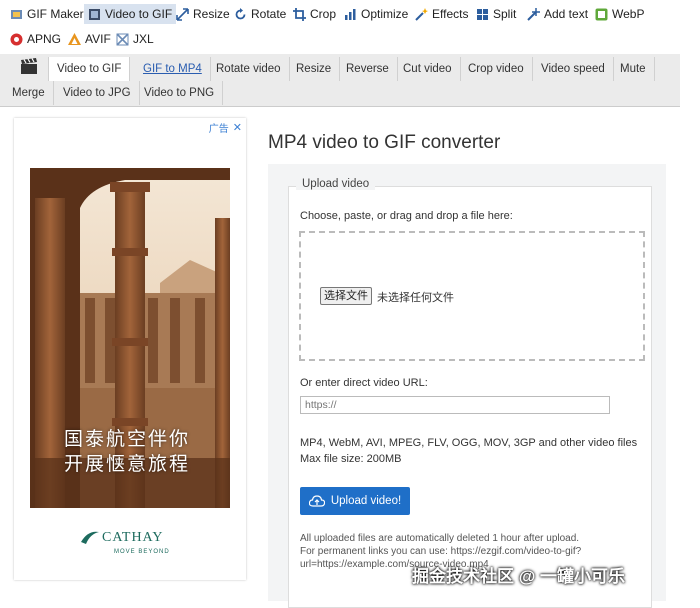 Image resolution: width=700 pixels, height=608 pixels. I want to click on watermark: 掘金技术社区 @ 一罐小可乐, so click(519, 576).